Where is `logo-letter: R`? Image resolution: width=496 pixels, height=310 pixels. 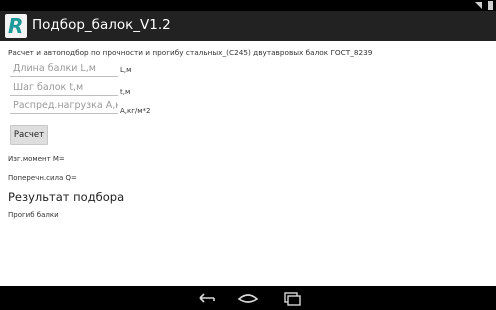 logo-letter: R is located at coordinates (16, 26).